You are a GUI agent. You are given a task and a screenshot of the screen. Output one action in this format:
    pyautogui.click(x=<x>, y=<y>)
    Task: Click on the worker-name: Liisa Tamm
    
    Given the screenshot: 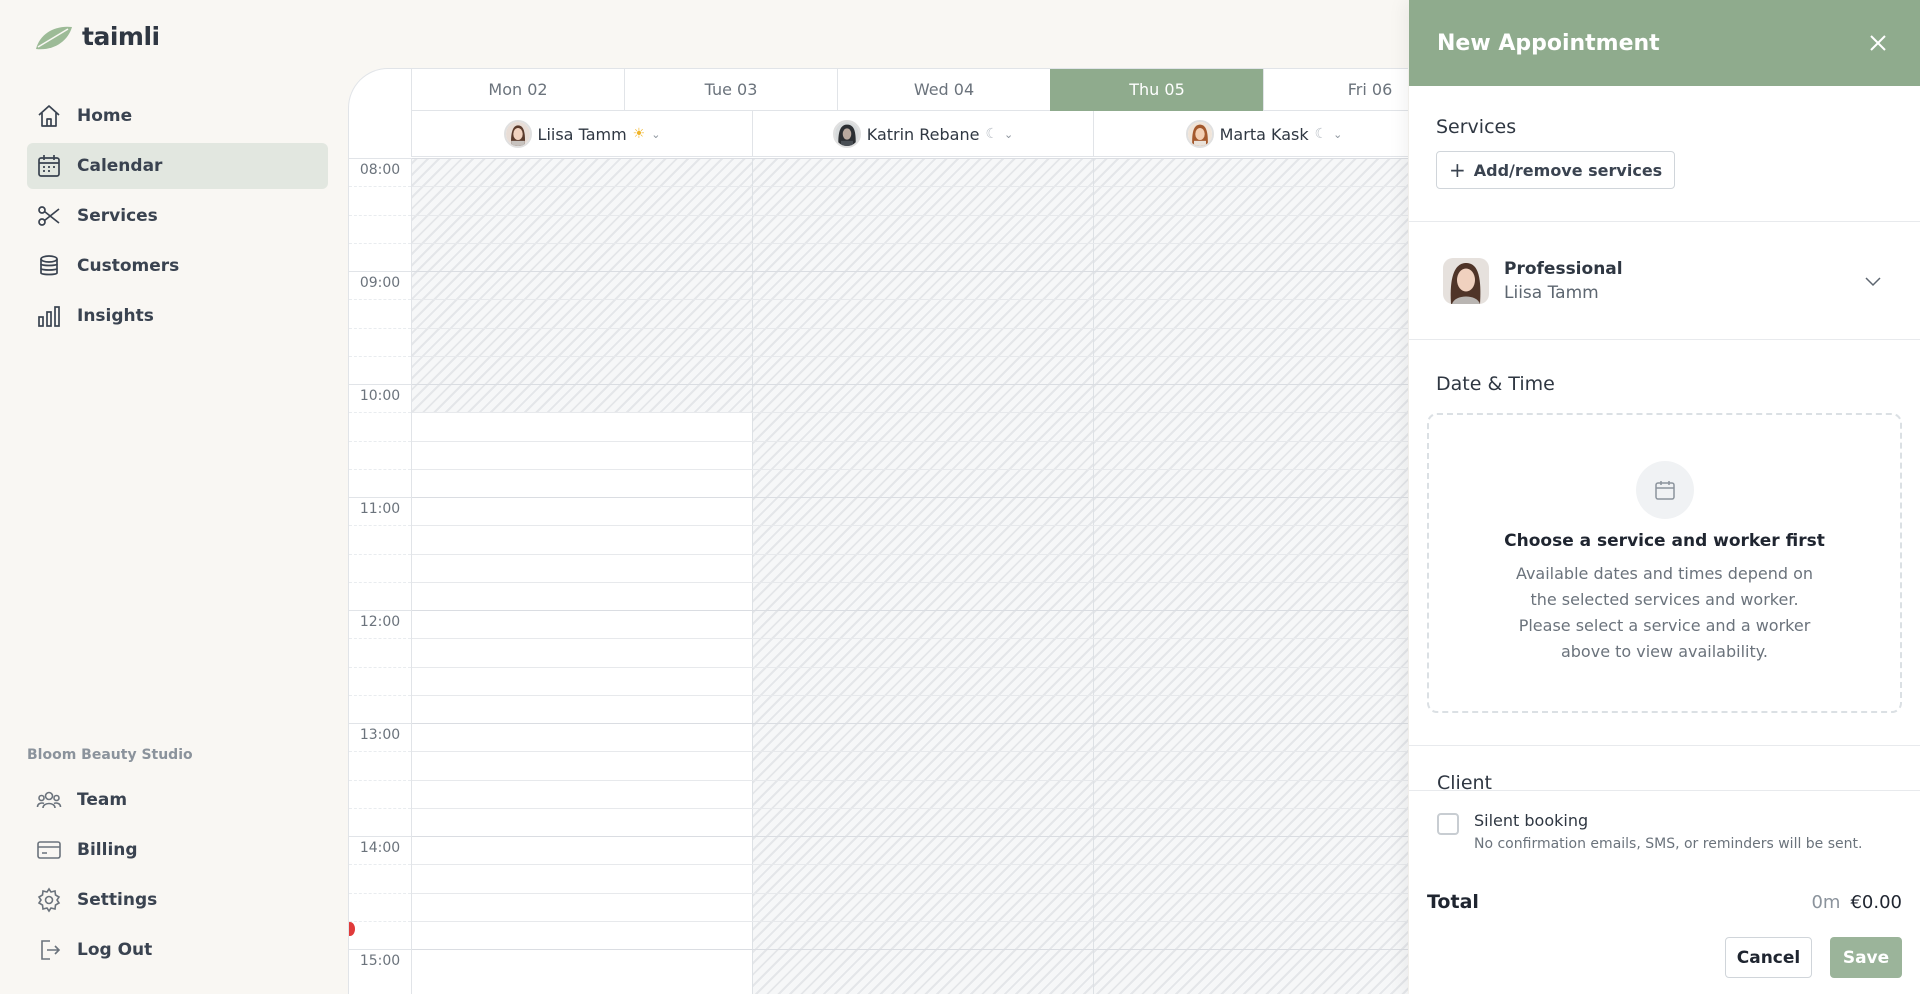 What is the action you would take?
    pyautogui.click(x=582, y=134)
    